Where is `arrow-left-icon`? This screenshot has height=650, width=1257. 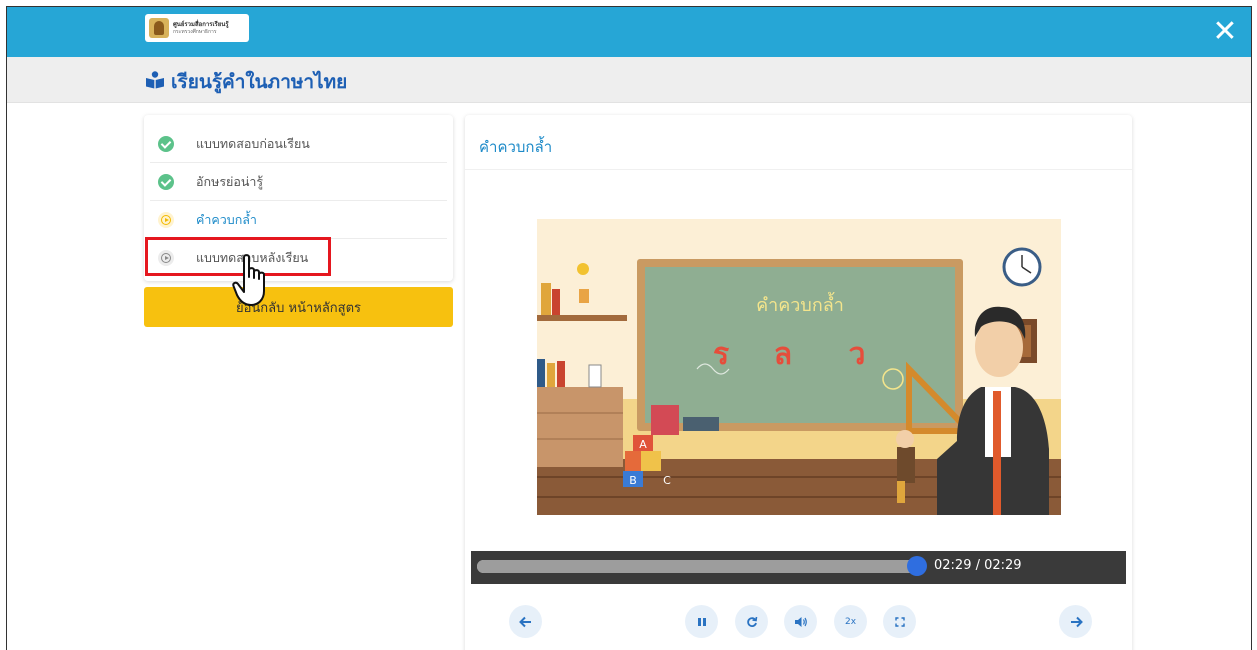 arrow-left-icon is located at coordinates (524, 621).